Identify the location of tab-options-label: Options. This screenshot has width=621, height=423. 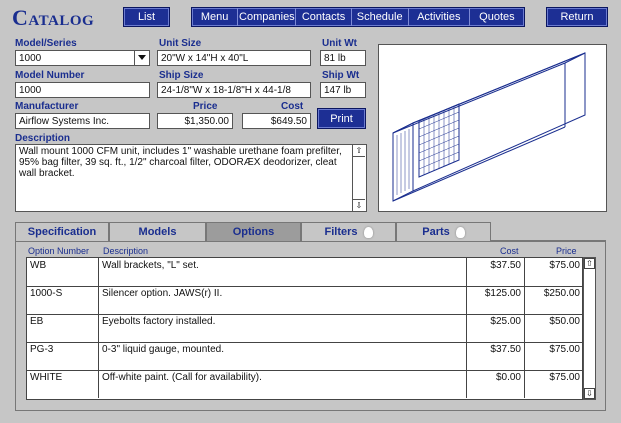
(253, 232).